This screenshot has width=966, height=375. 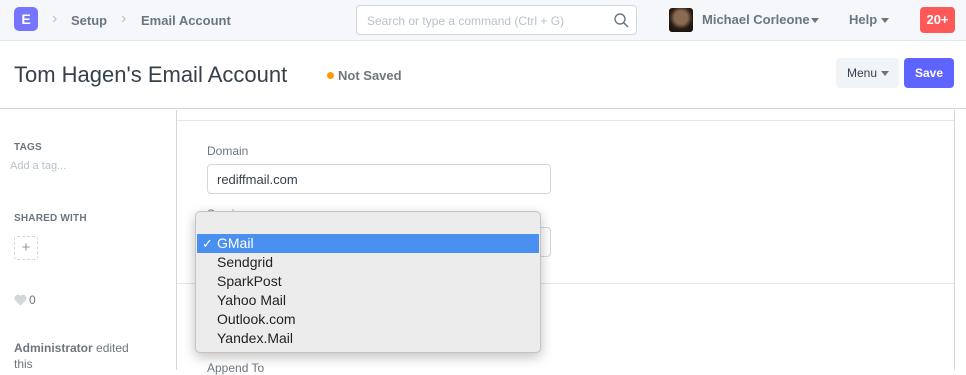 I want to click on user-menu: Michael Corleone, so click(x=756, y=19).